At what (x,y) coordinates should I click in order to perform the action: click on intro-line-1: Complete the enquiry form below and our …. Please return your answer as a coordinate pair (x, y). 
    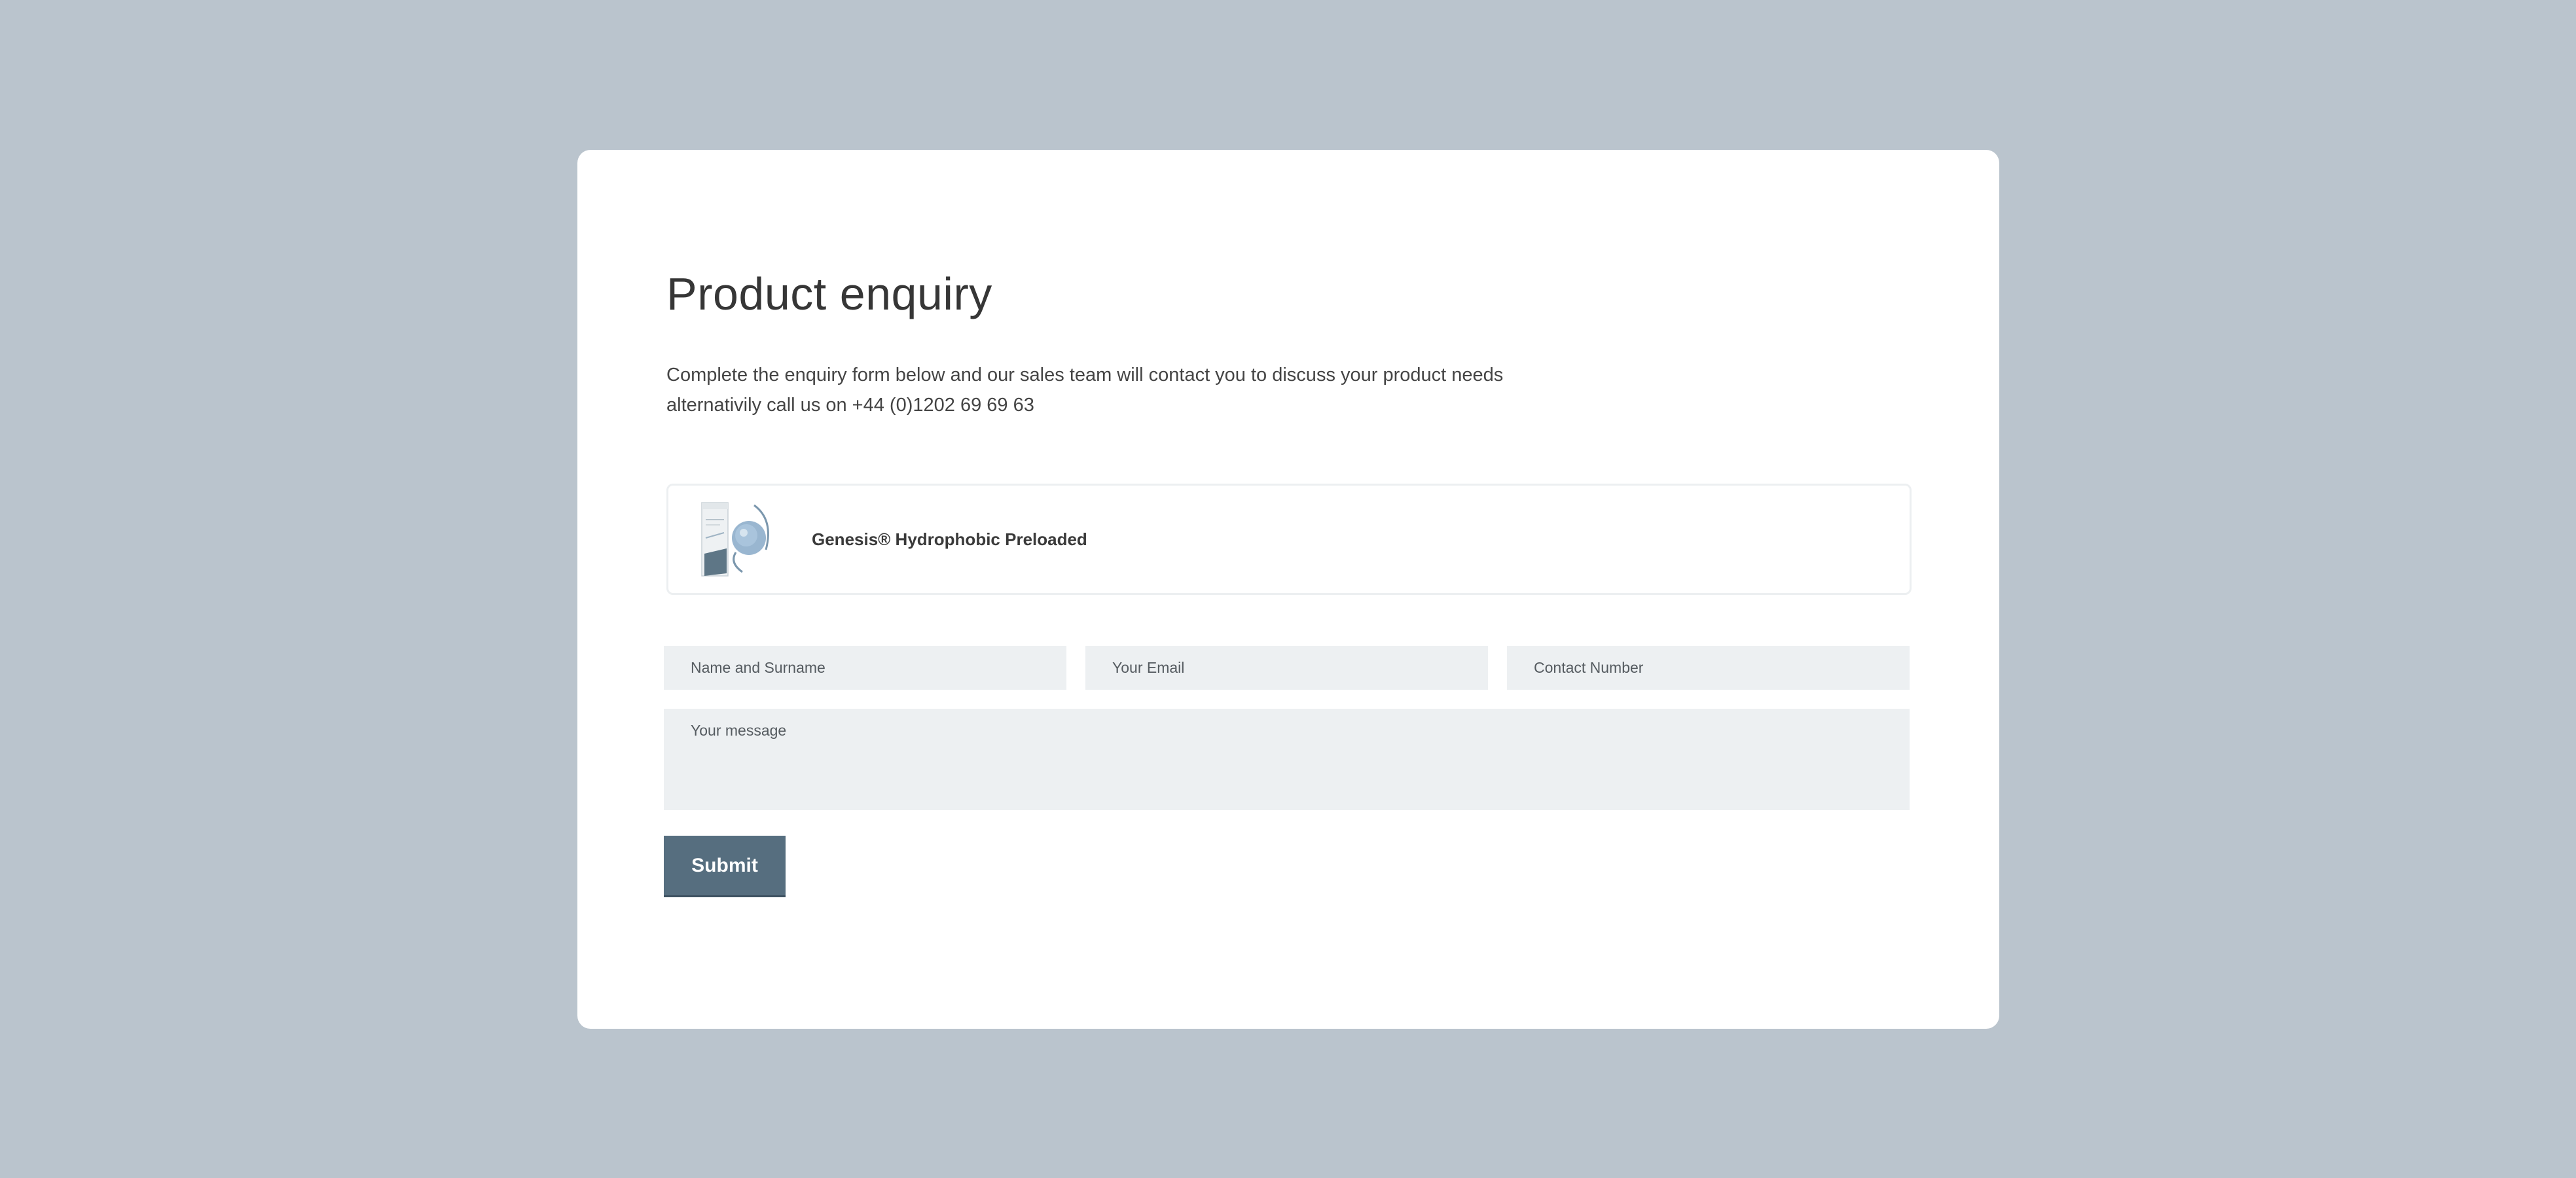
    Looking at the image, I should click on (1085, 375).